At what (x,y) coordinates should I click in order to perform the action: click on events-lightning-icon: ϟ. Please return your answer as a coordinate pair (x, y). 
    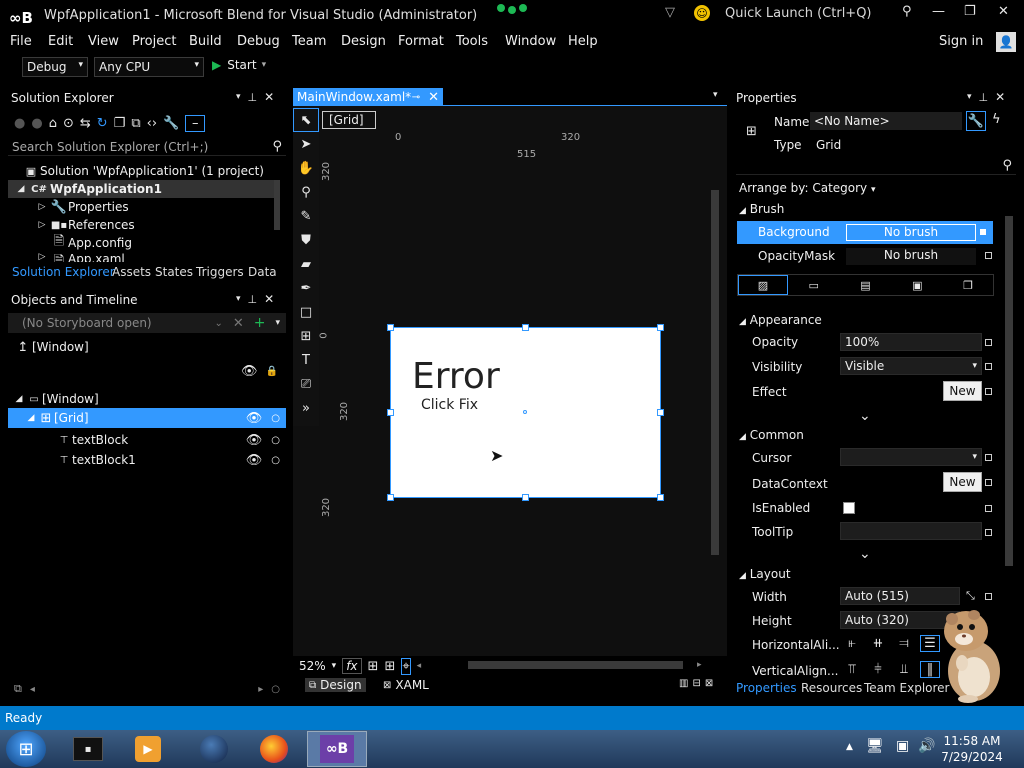
    Looking at the image, I should click on (996, 119).